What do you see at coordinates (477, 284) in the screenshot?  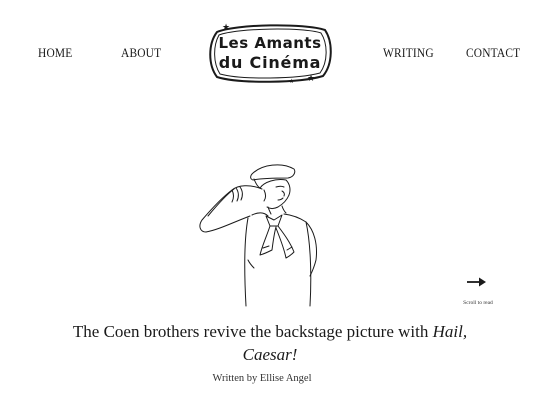 I see `scroll-arrow-icon` at bounding box center [477, 284].